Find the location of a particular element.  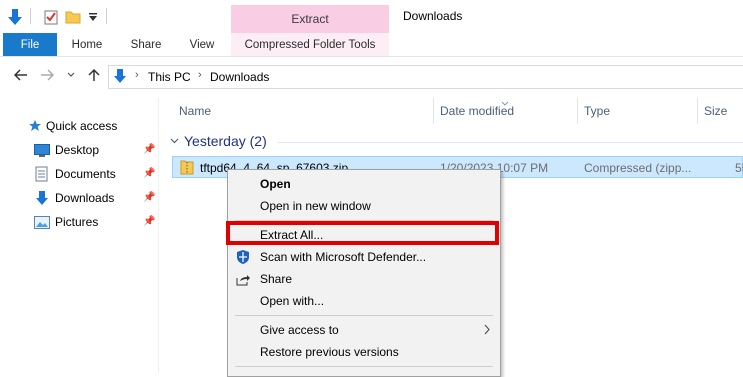

properties-icon is located at coordinates (51, 17).